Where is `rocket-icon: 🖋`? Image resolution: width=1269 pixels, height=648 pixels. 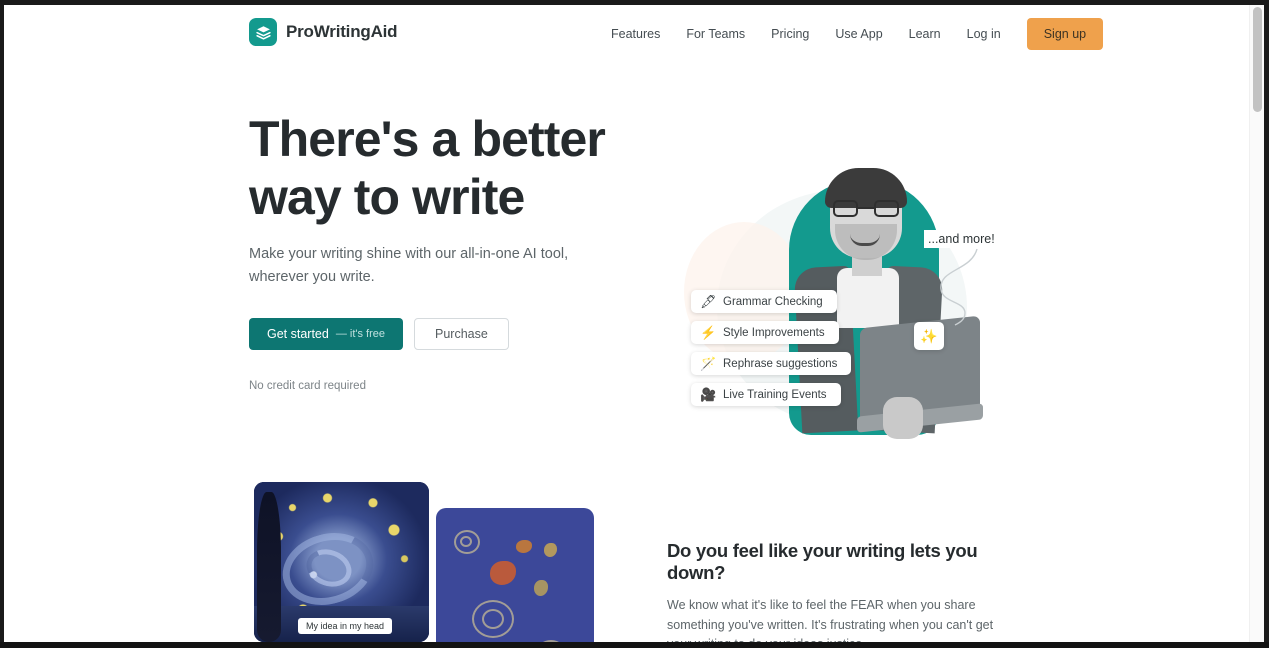 rocket-icon: 🖋 is located at coordinates (708, 301).